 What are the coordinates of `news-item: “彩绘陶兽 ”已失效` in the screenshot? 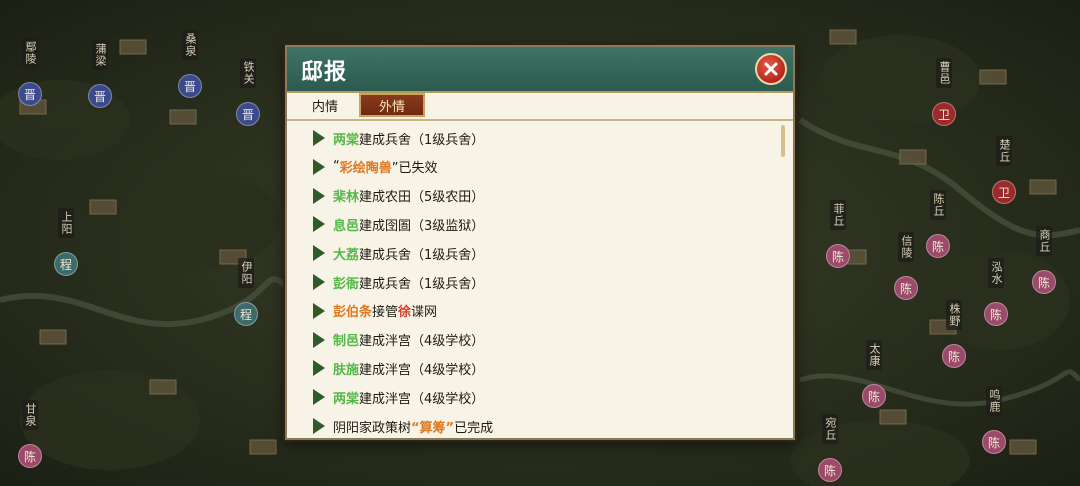 It's located at (375, 167).